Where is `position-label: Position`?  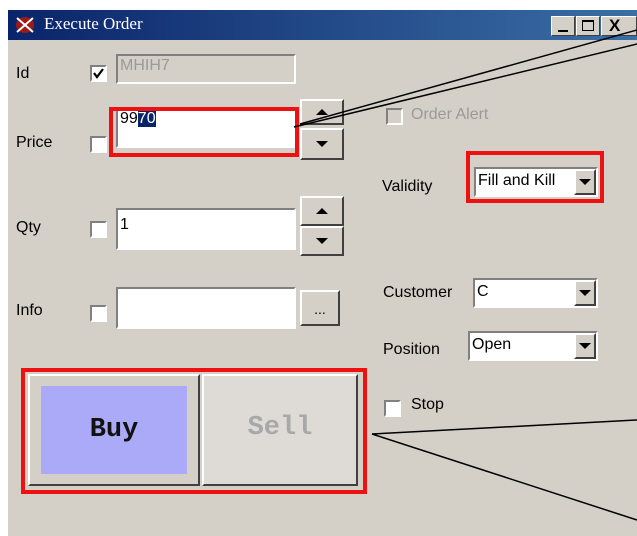 position-label: Position is located at coordinates (411, 349).